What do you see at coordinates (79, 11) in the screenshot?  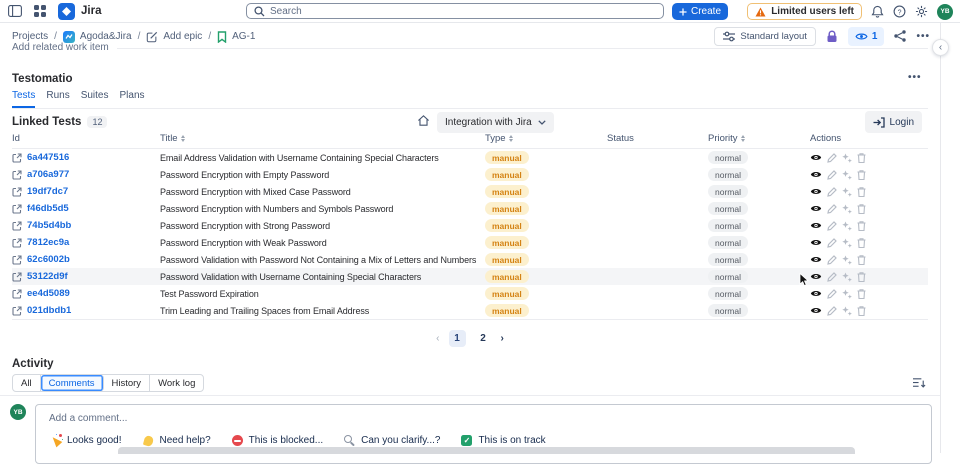 I see `jira-home-link: Jira` at bounding box center [79, 11].